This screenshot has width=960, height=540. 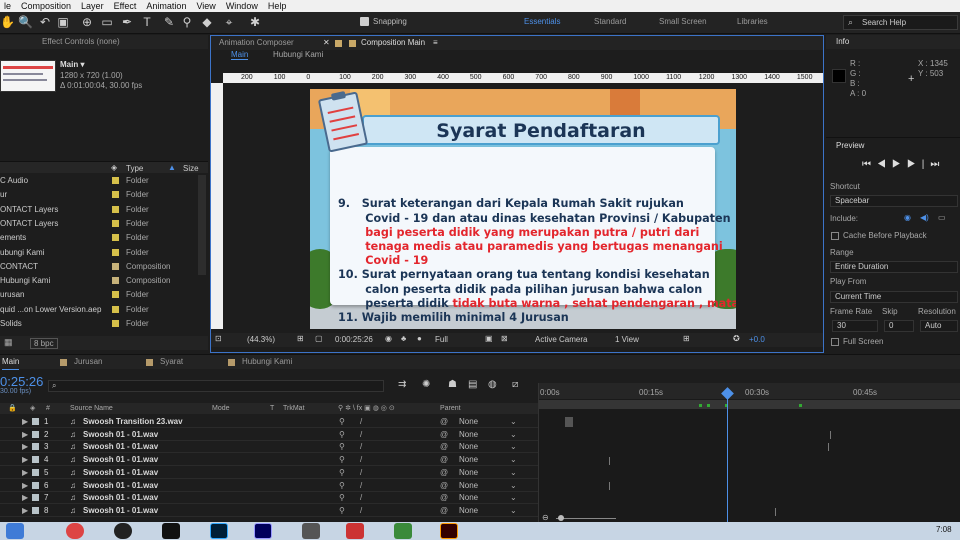 What do you see at coordinates (402, 384) in the screenshot?
I see `comp-mini-flowchart-icon: ⇉` at bounding box center [402, 384].